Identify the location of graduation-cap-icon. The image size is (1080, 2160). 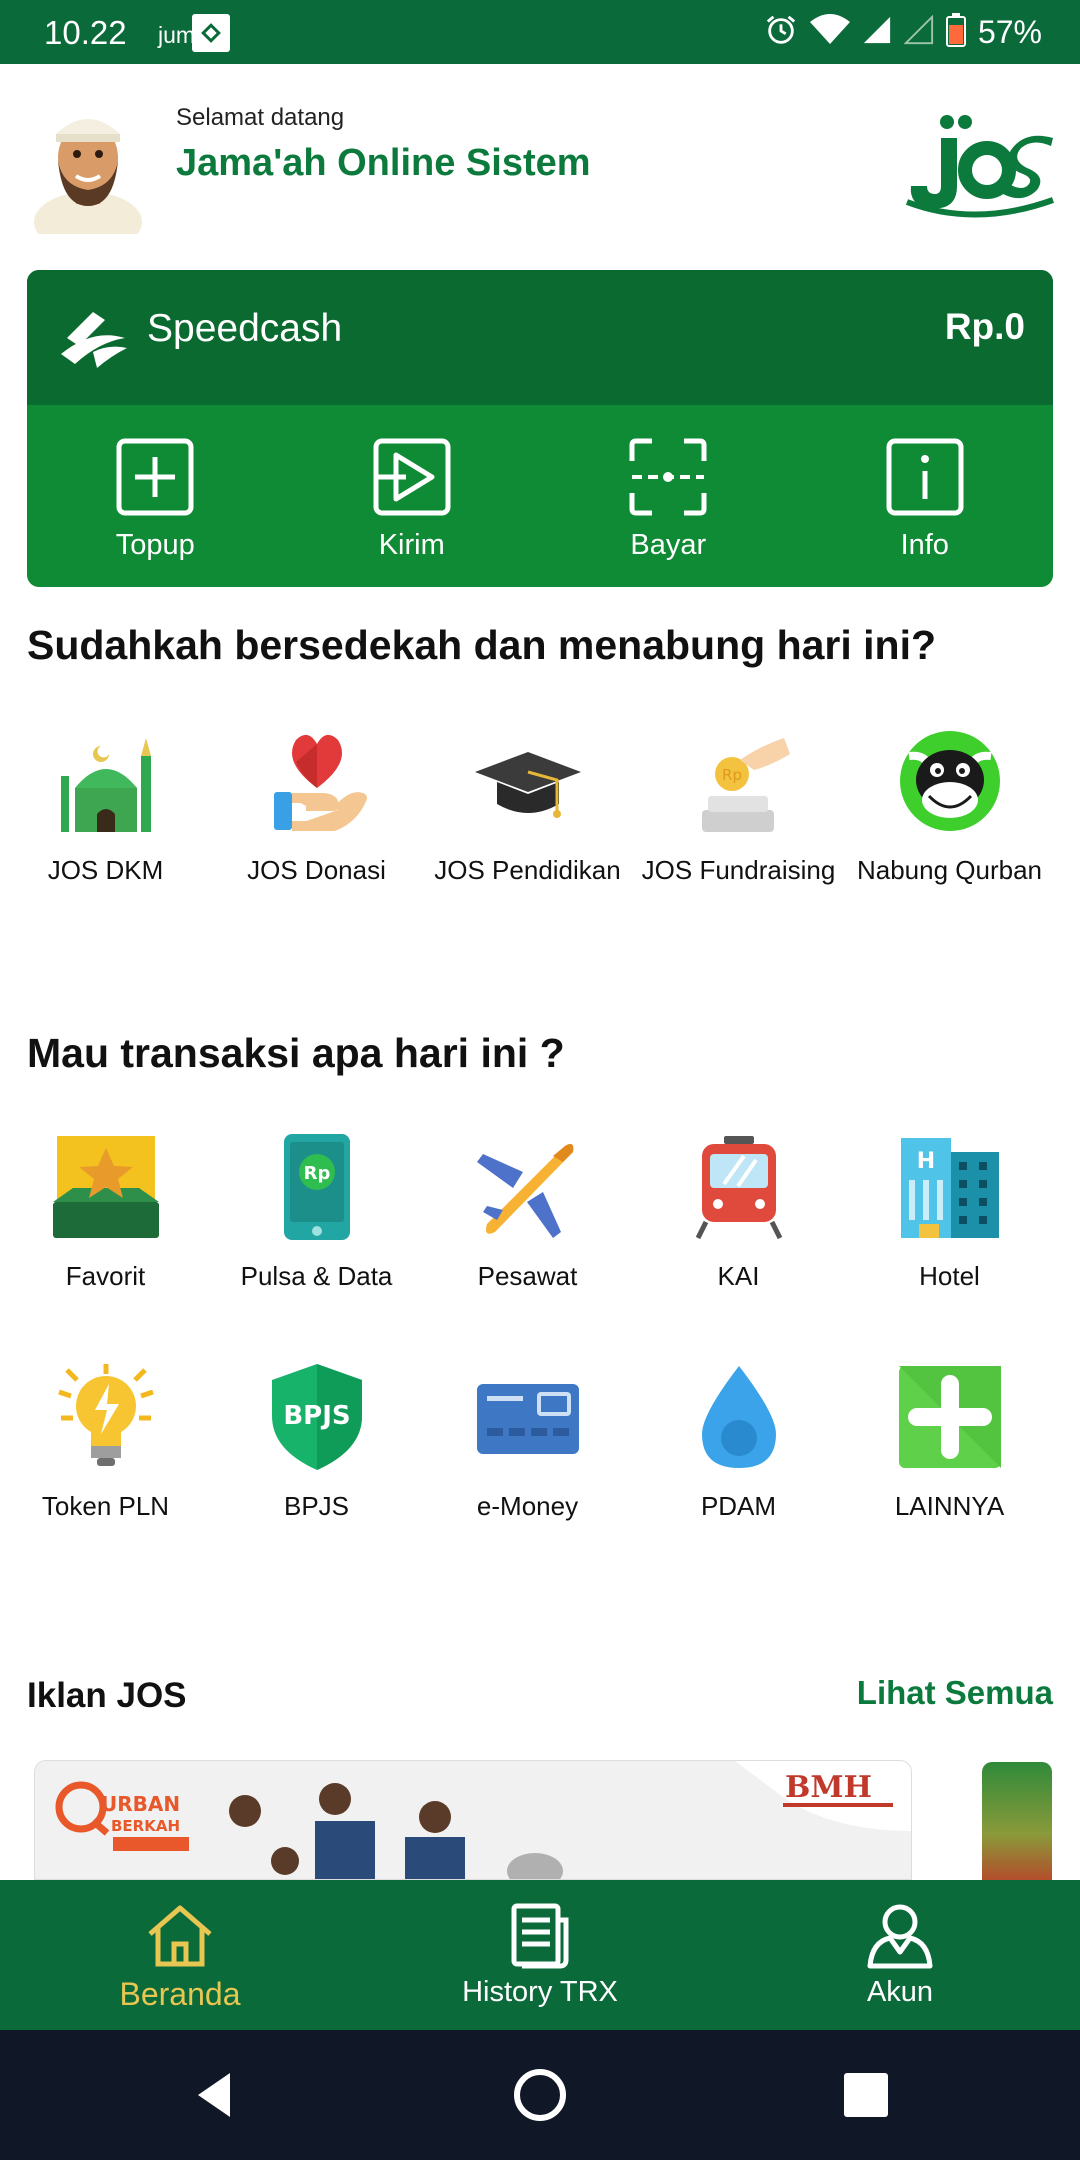
(527, 785).